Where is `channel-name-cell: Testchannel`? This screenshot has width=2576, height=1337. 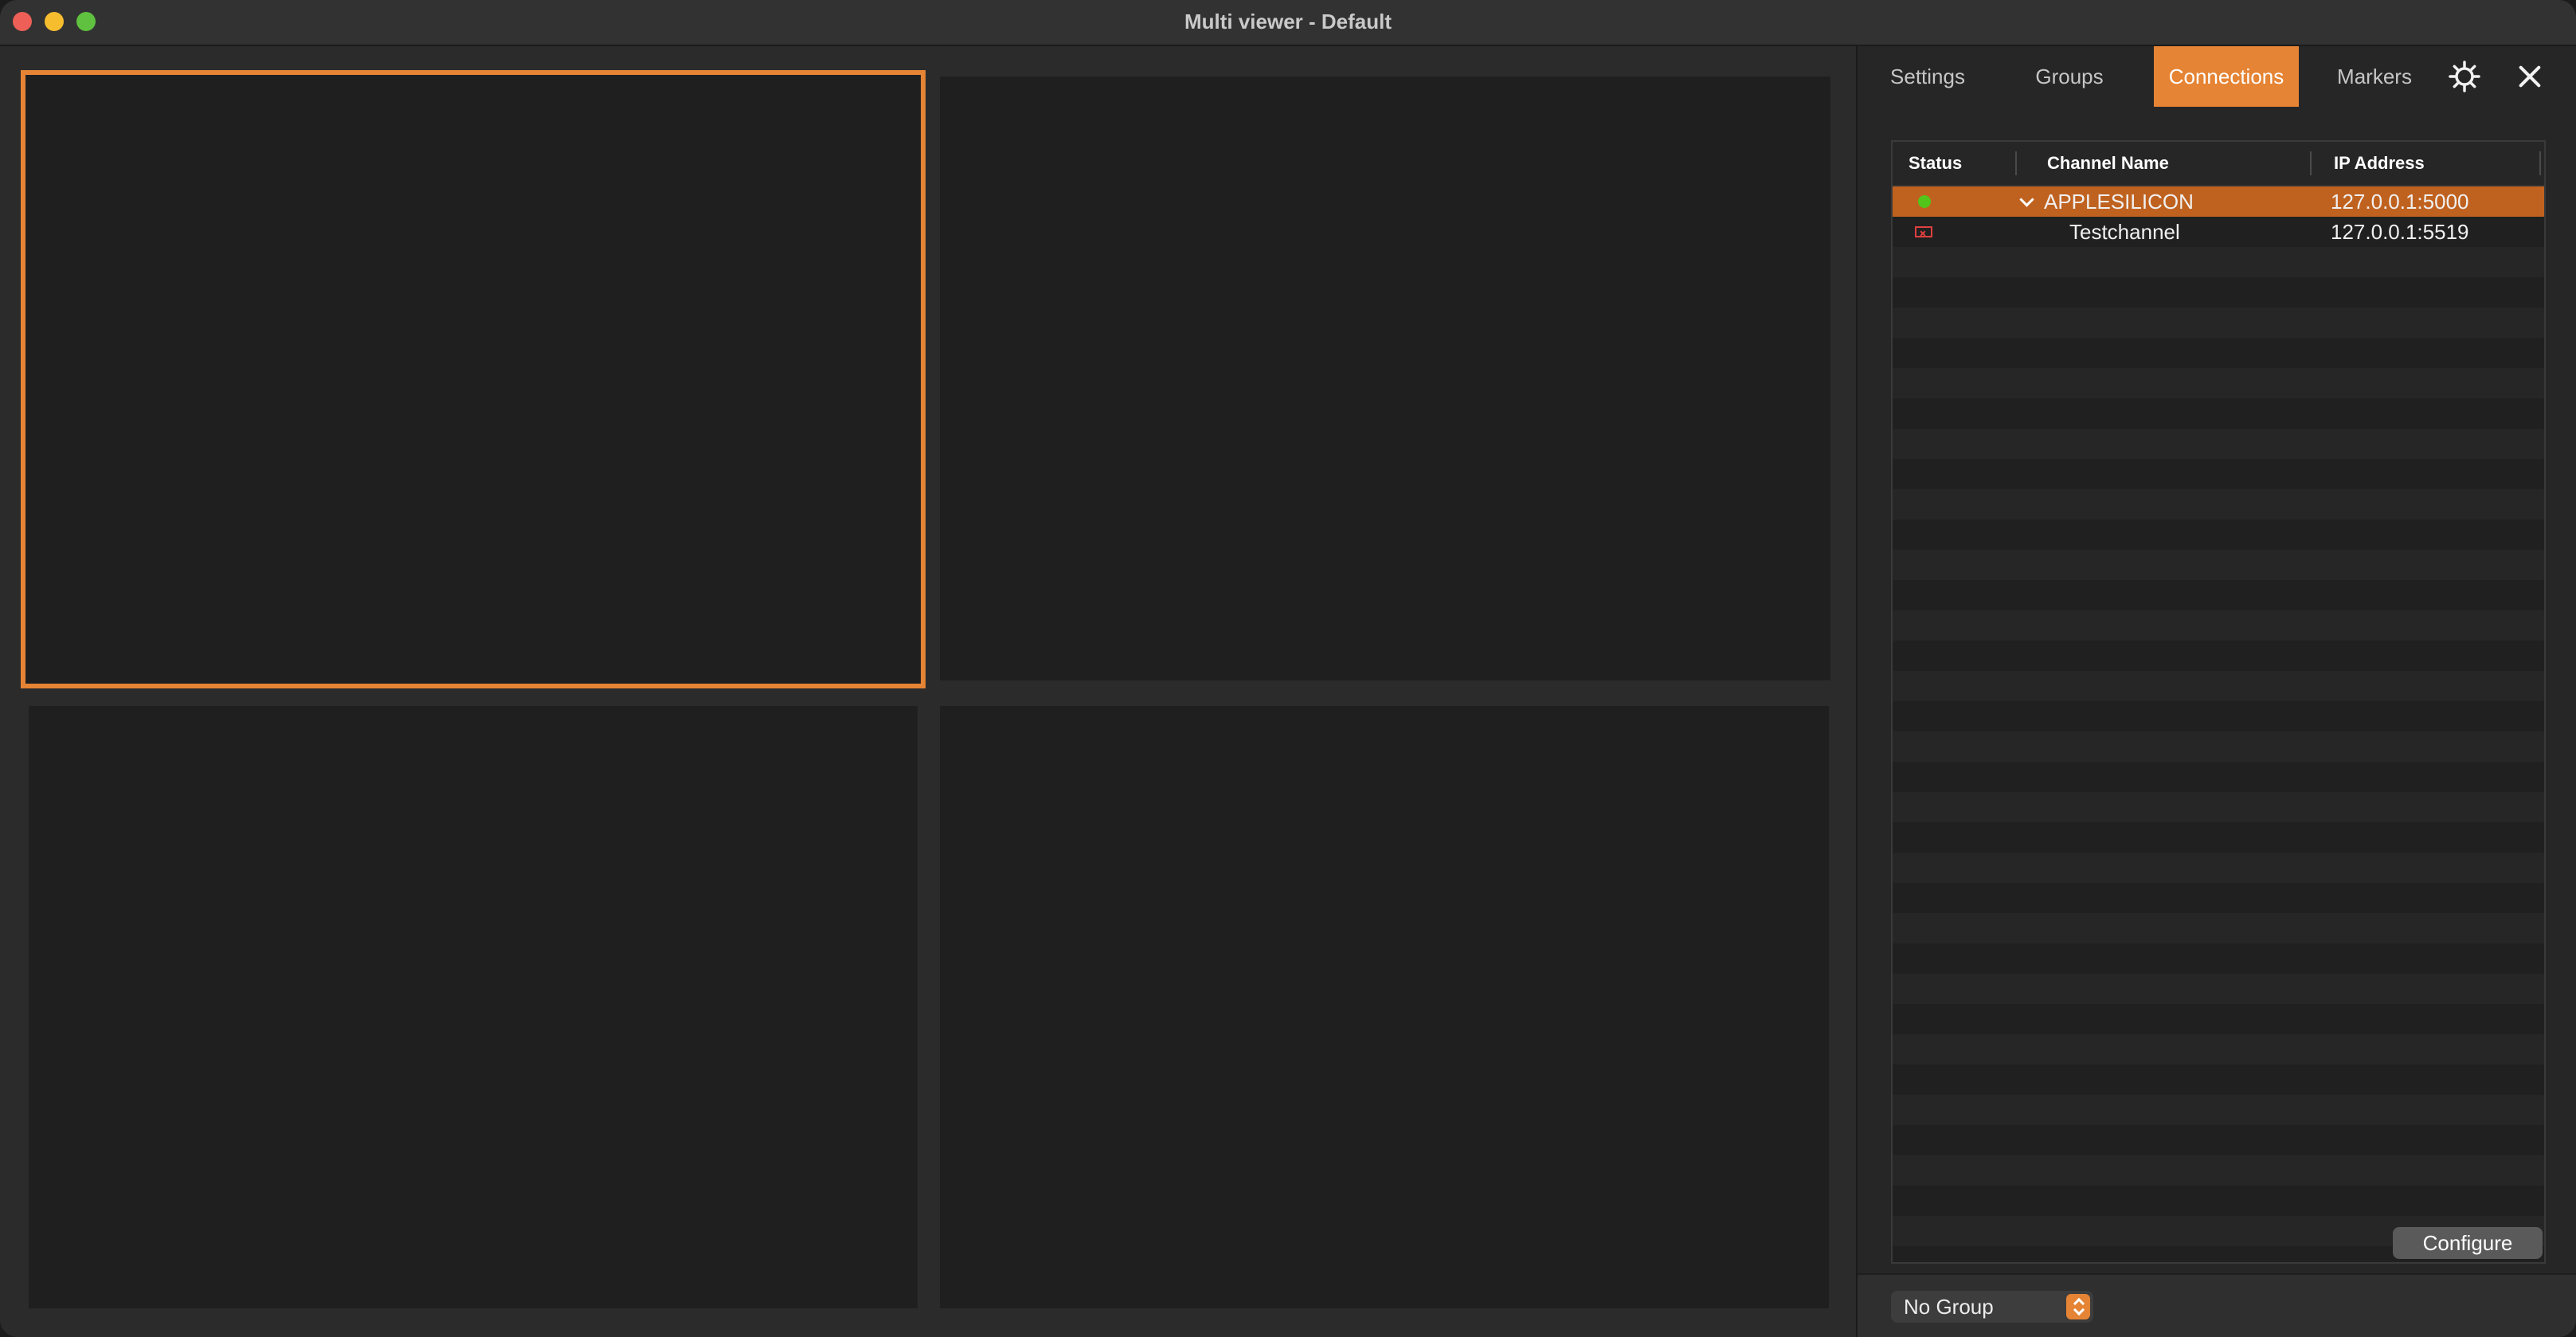 channel-name-cell: Testchannel is located at coordinates (2124, 232).